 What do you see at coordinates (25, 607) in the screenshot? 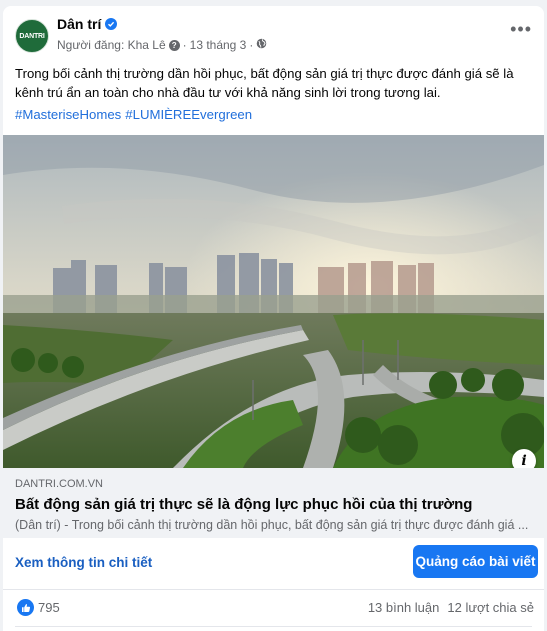
I see `like-icon` at bounding box center [25, 607].